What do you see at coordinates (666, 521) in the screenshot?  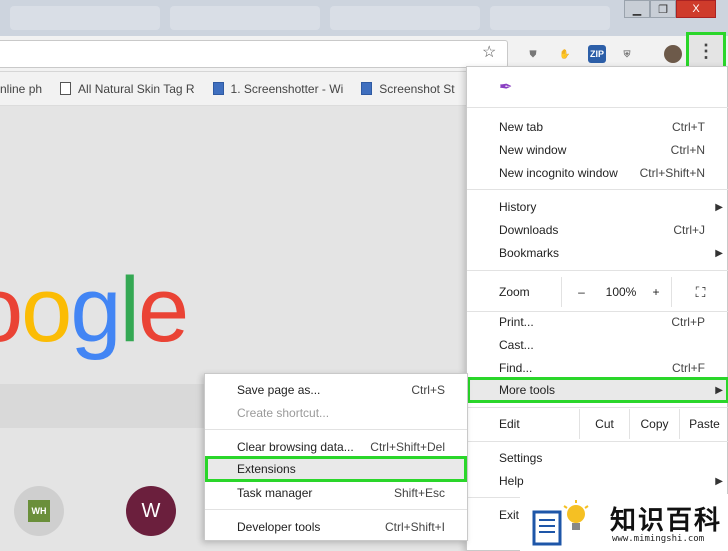 I see `watermark-title: 知识百科` at bounding box center [666, 521].